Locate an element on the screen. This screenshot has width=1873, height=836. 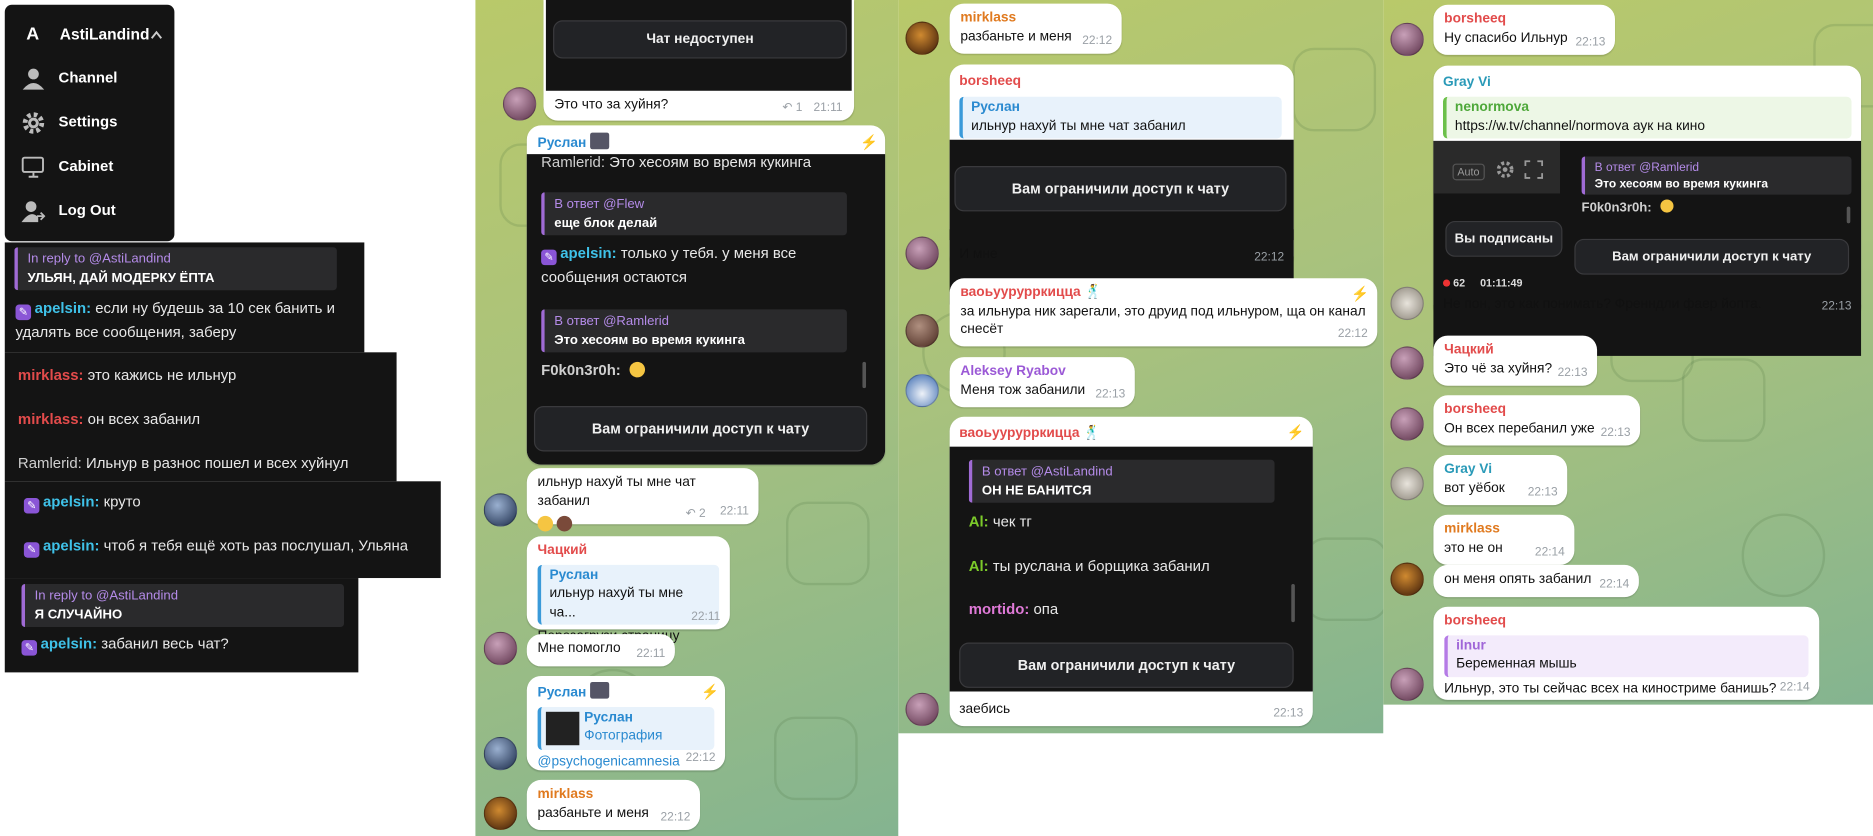
message-bubble: mirklass это не он 22:14 is located at coordinates (1504, 539).